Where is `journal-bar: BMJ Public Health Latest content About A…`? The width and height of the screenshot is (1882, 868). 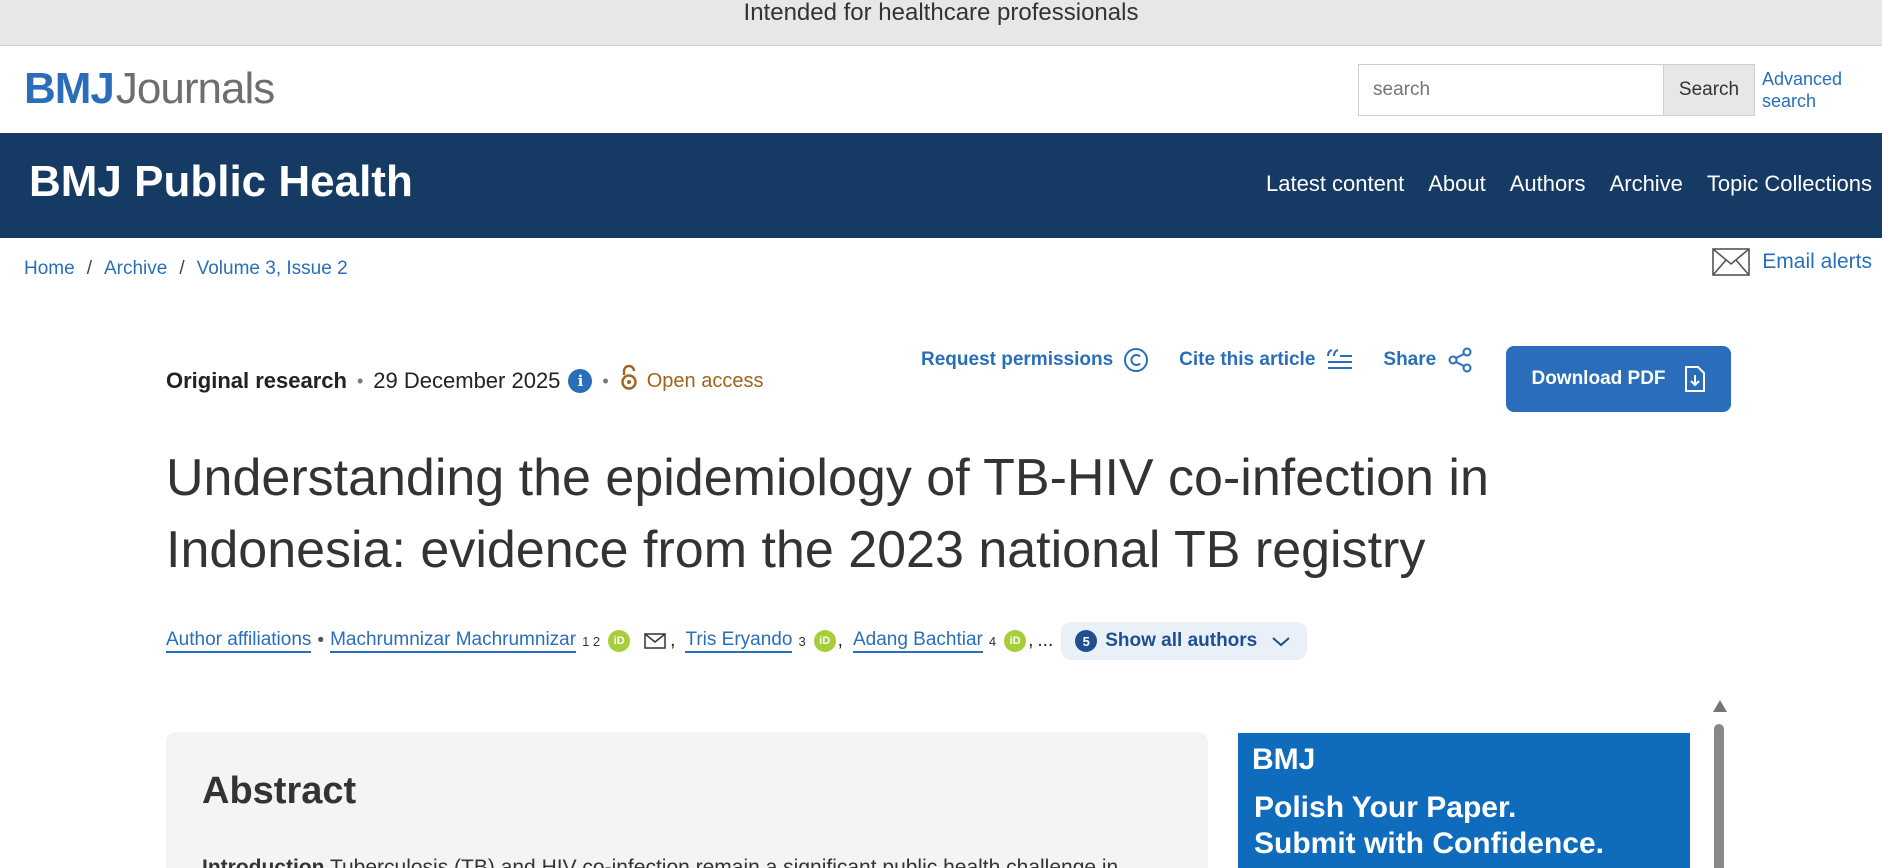
journal-bar: BMJ Public Health Latest content About A… is located at coordinates (941, 185).